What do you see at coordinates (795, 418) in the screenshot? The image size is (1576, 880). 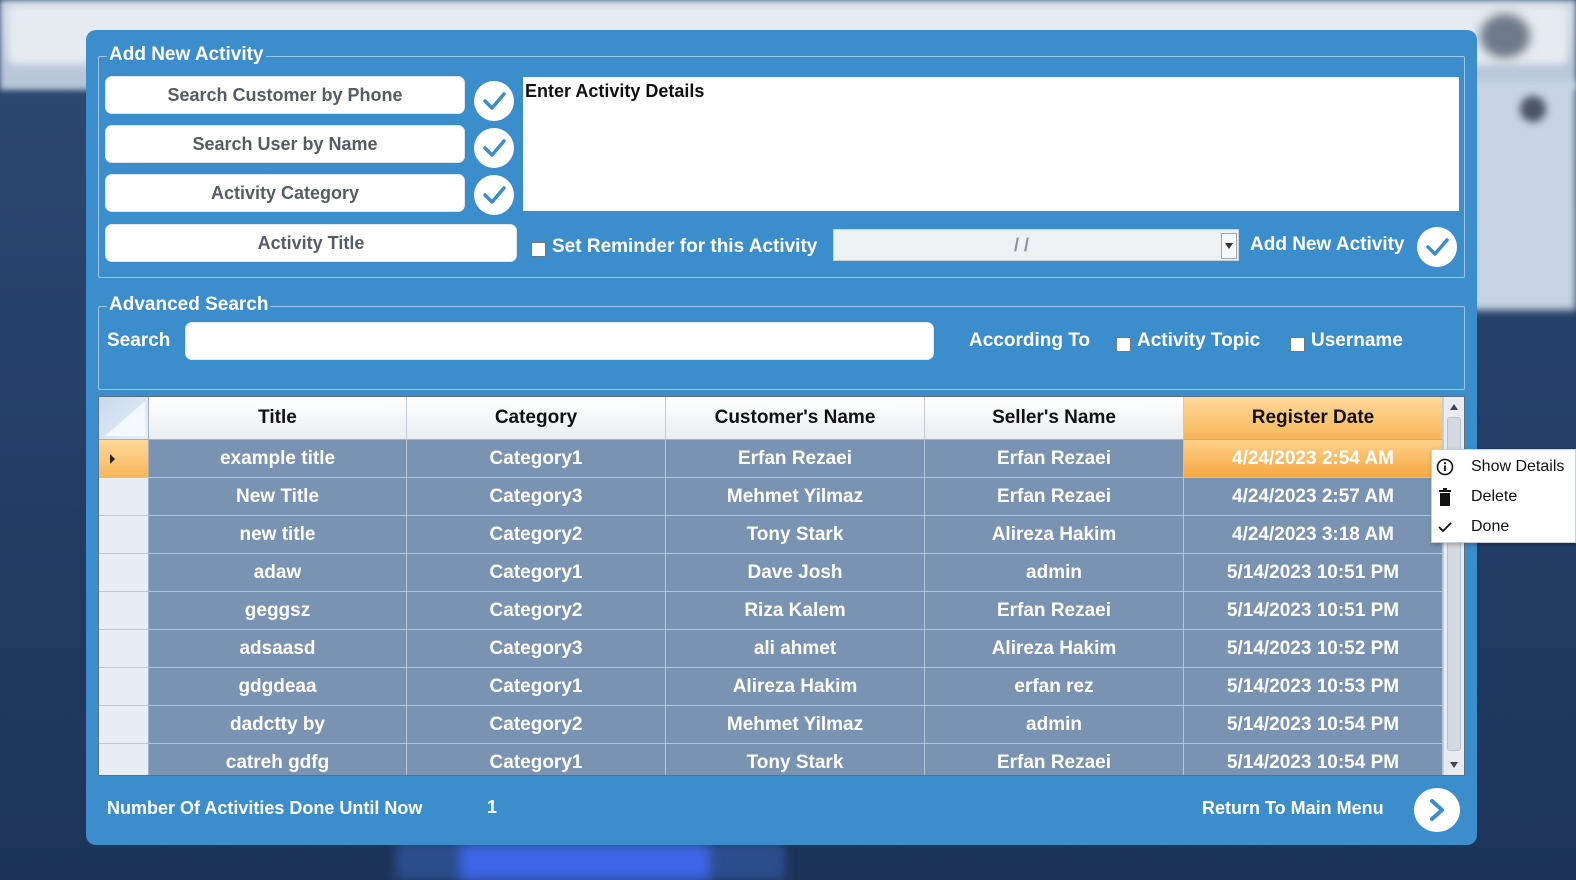 I see `column-header-customer: Customer's Name` at bounding box center [795, 418].